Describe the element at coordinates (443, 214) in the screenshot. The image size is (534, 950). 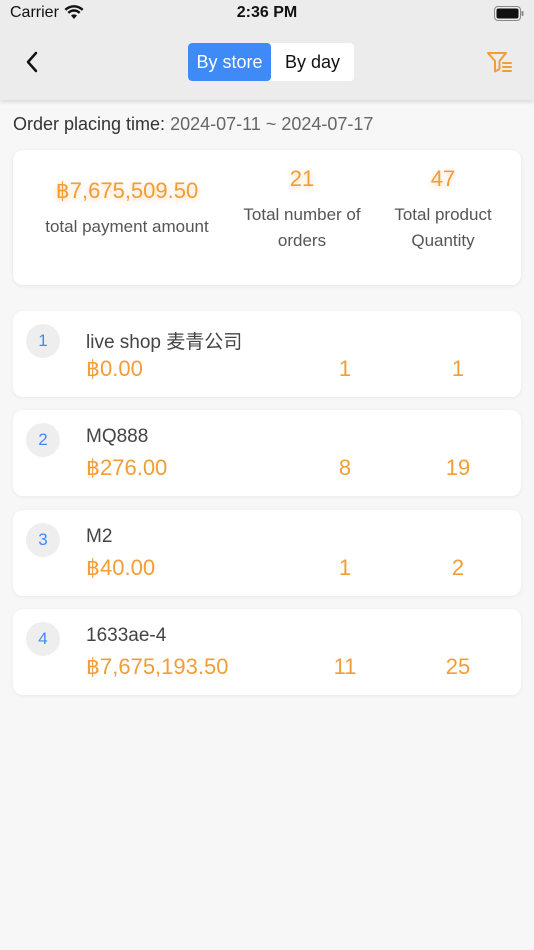
I see `total-quantity-label-line1: Total product` at that location.